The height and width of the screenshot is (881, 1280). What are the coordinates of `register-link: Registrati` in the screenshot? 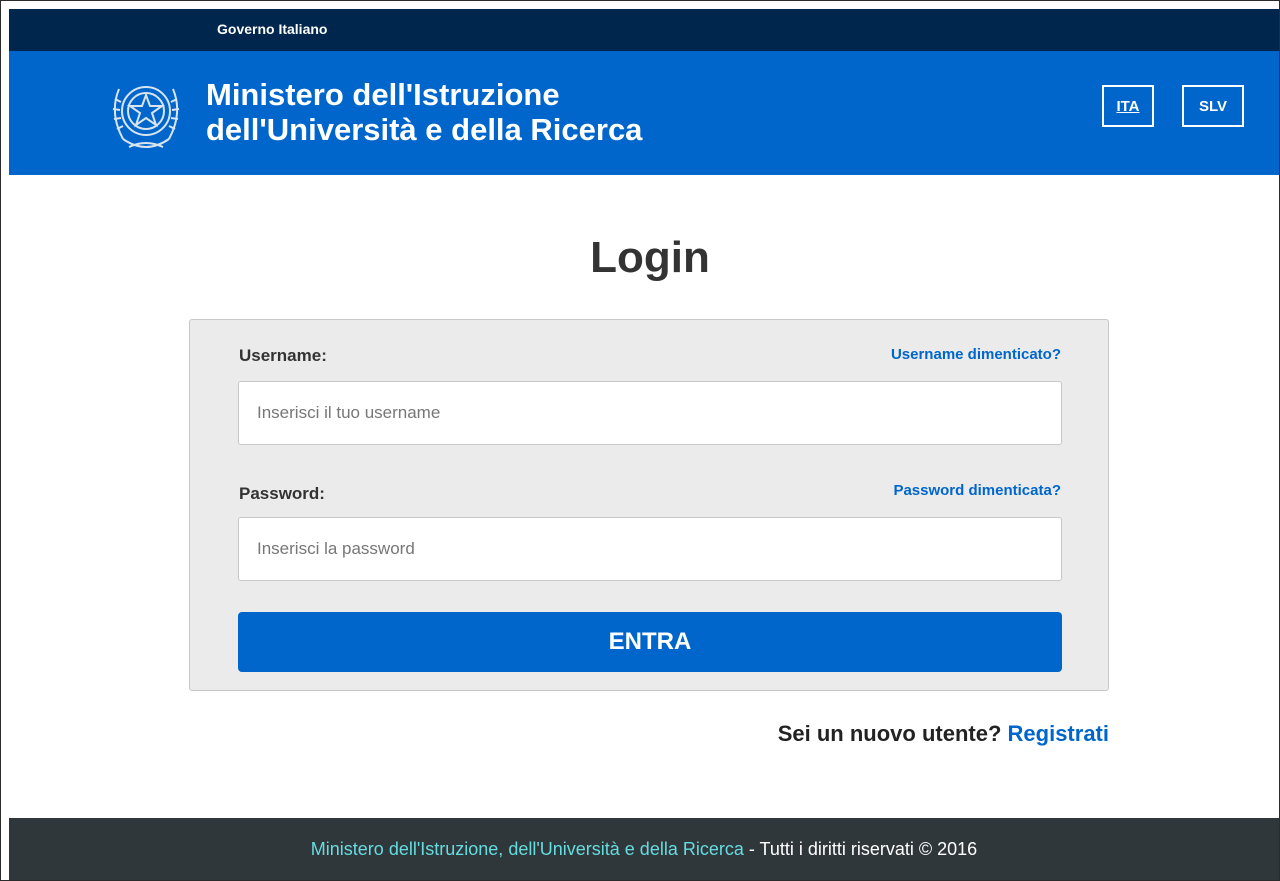 It's located at (1058, 733).